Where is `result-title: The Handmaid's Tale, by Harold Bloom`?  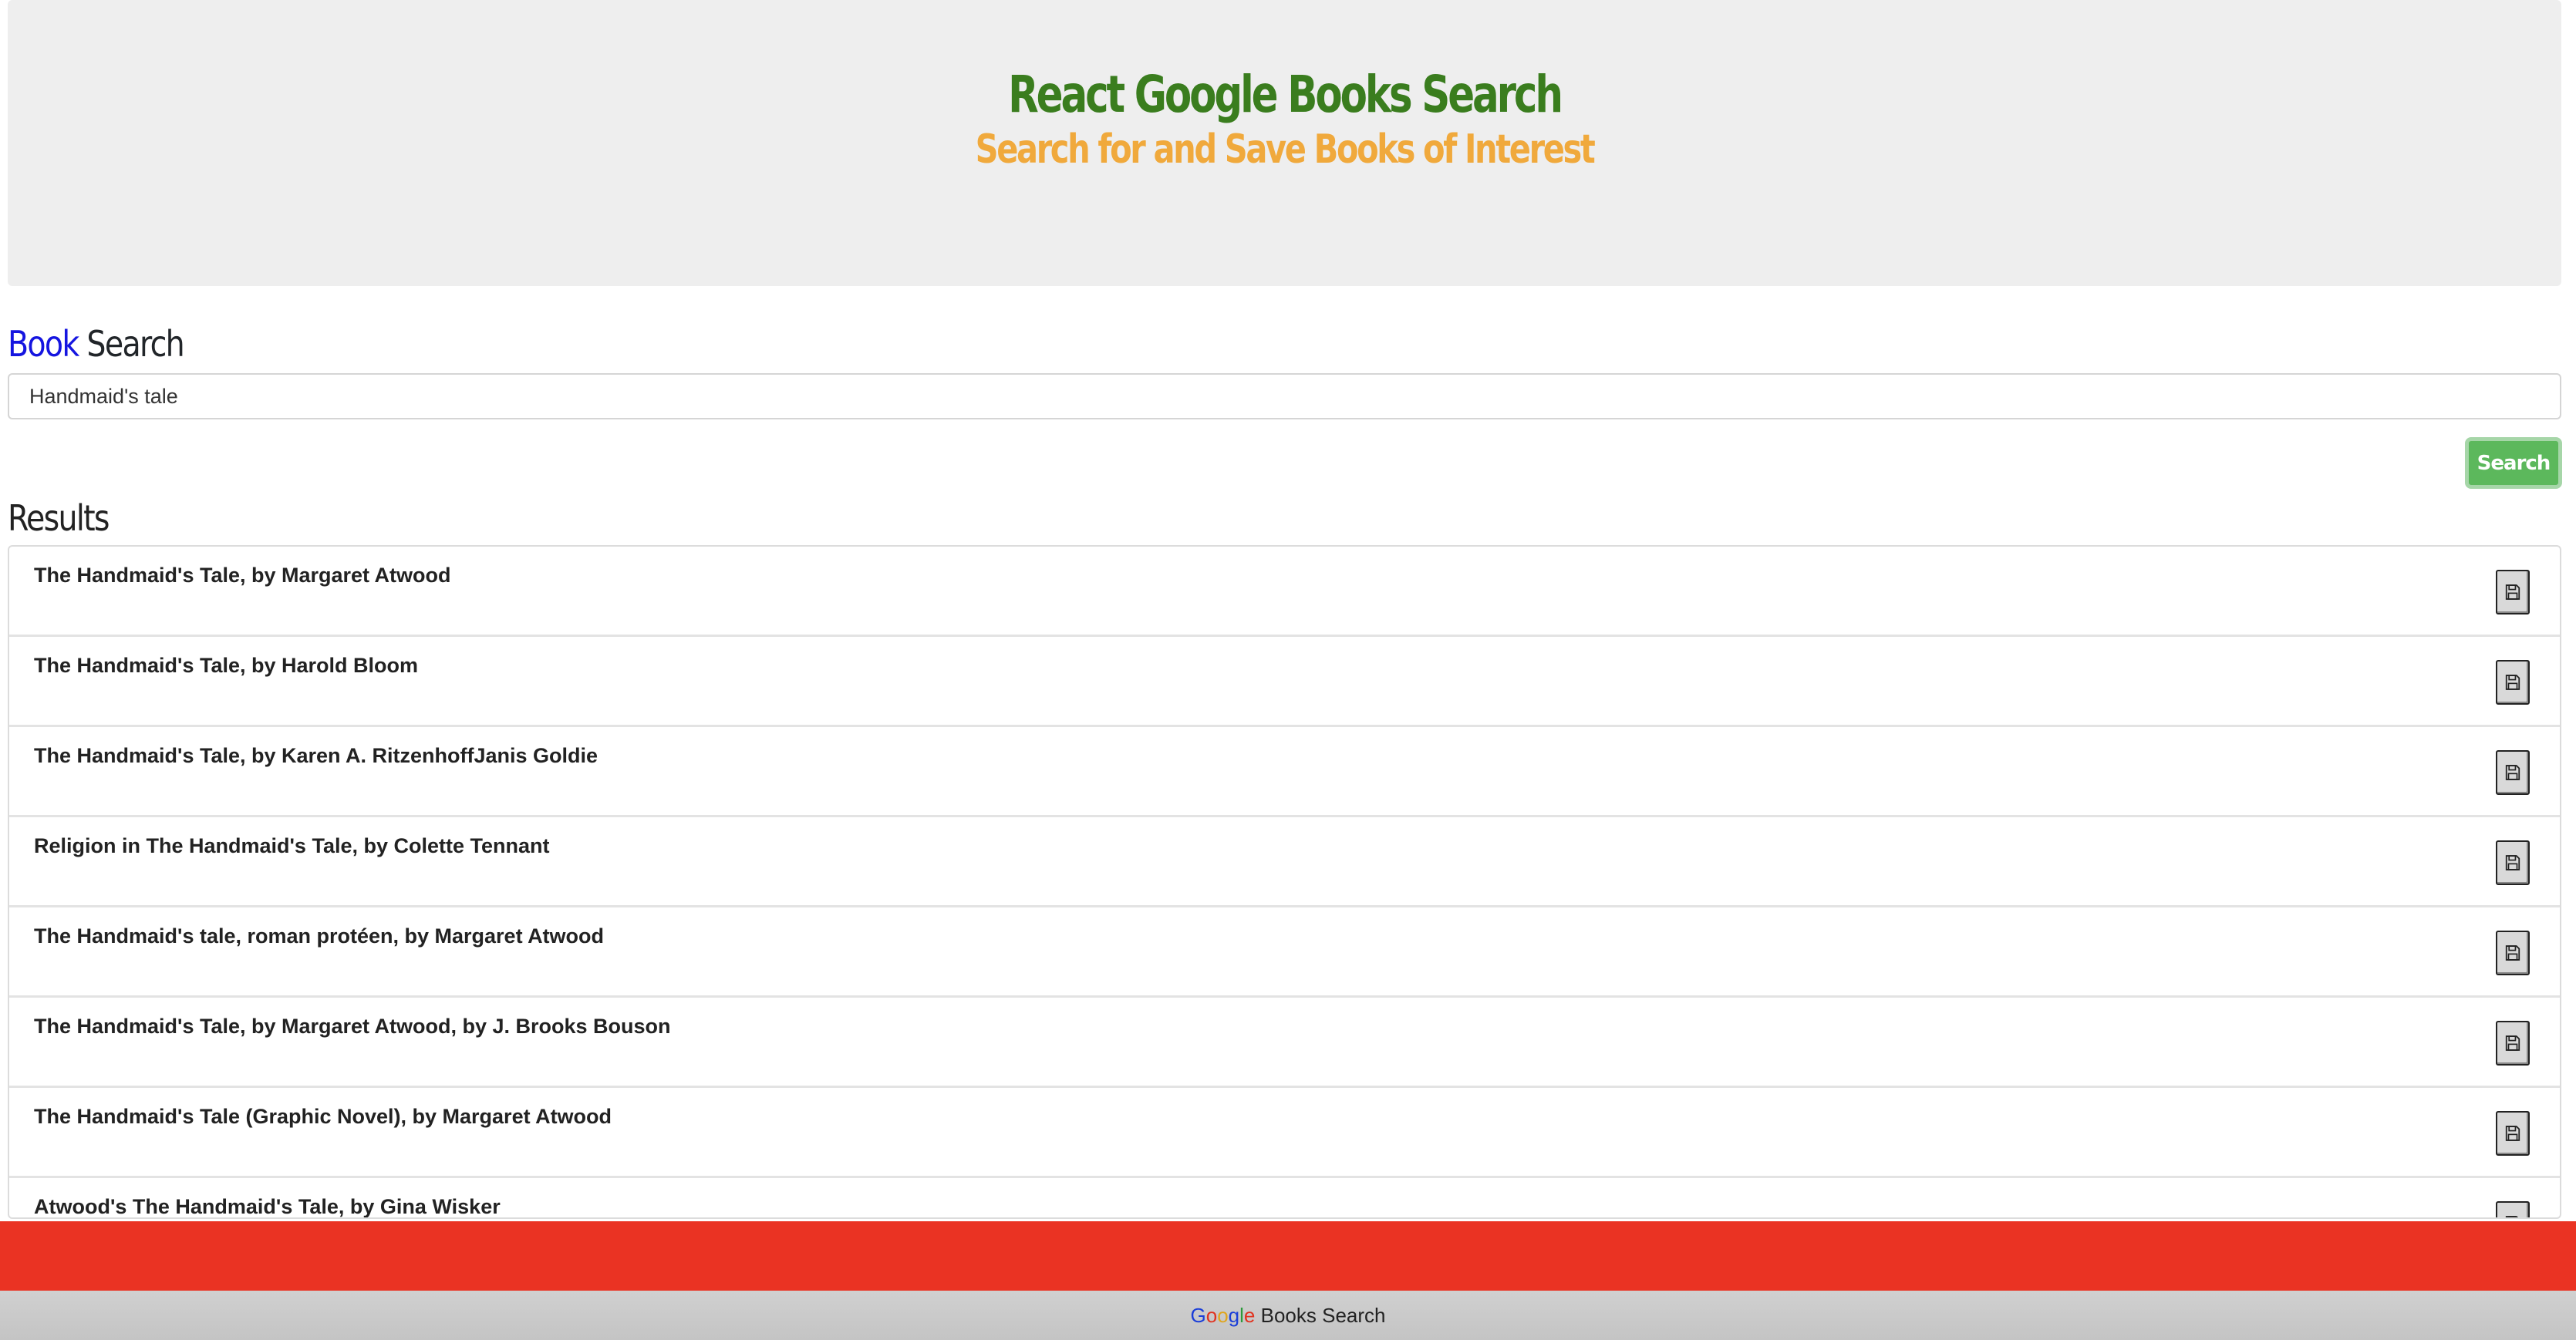
result-title: The Handmaid's Tale, by Harold Bloom is located at coordinates (226, 665).